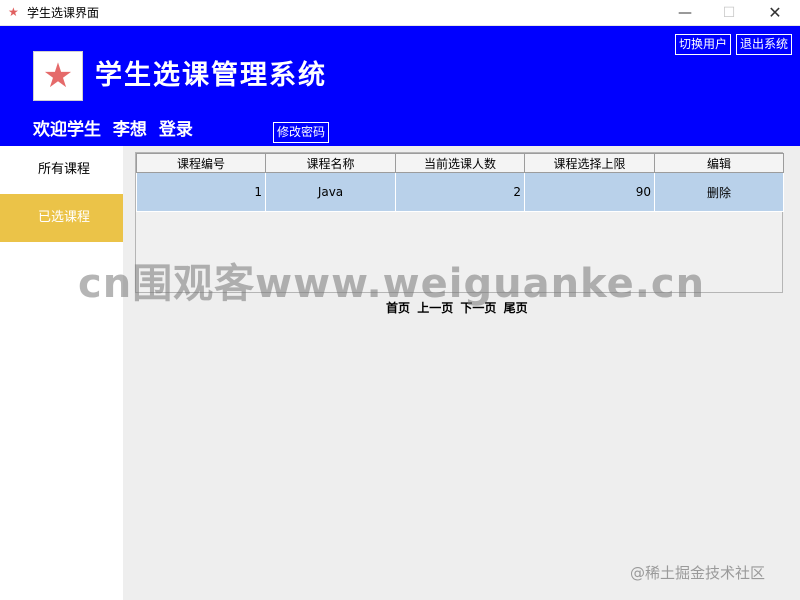 The width and height of the screenshot is (800, 600). I want to click on credit-text: @稀土掘金技术社区, so click(698, 573).